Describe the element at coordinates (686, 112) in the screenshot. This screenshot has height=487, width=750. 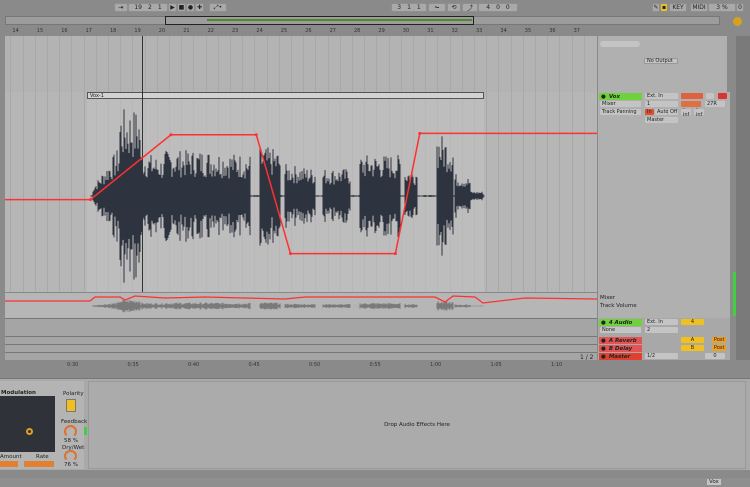
I see `send-a: -inf` at that location.